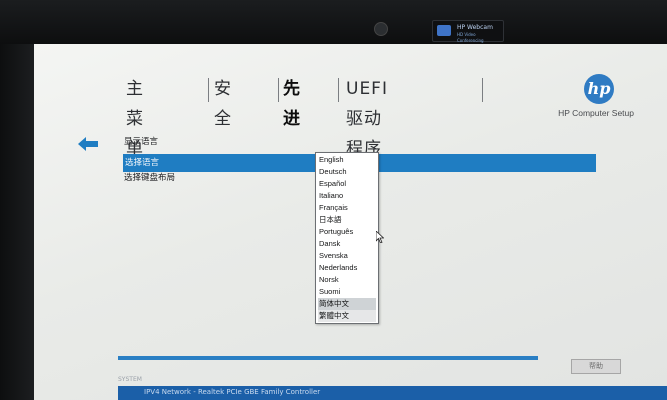  I want to click on menu-security: 安全, so click(223, 101).